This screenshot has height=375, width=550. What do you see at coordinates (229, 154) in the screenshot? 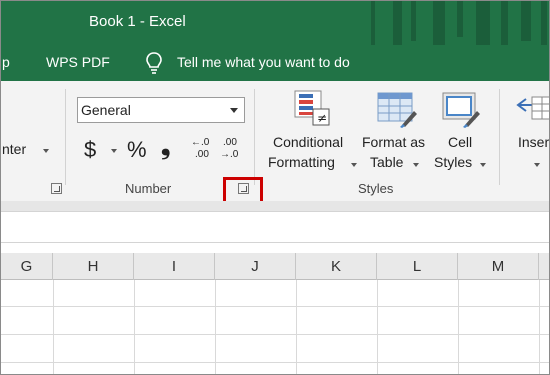
I see `decrease-decimal-bottom: →.0` at bounding box center [229, 154].